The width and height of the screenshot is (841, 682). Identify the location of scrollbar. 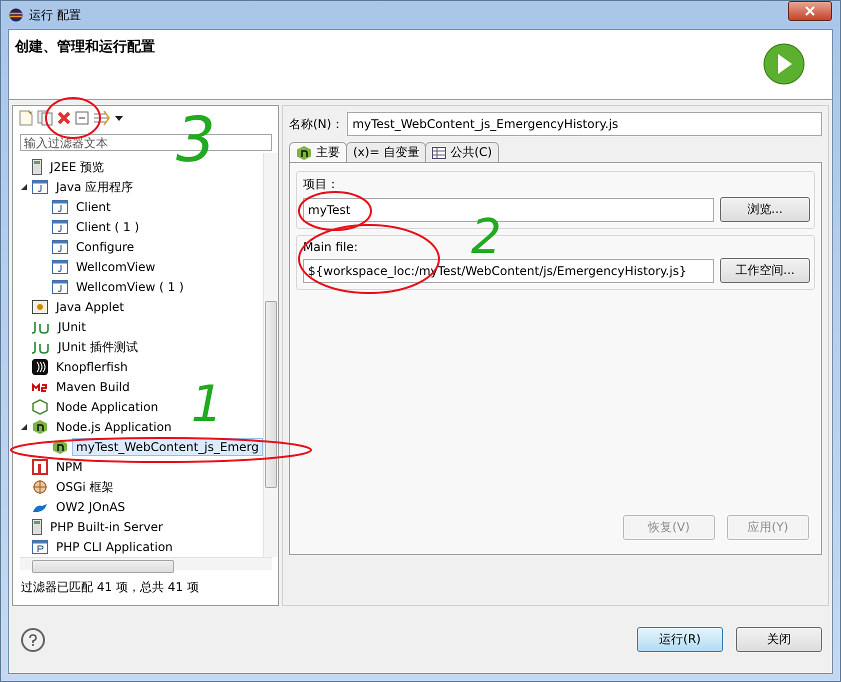
(270, 355).